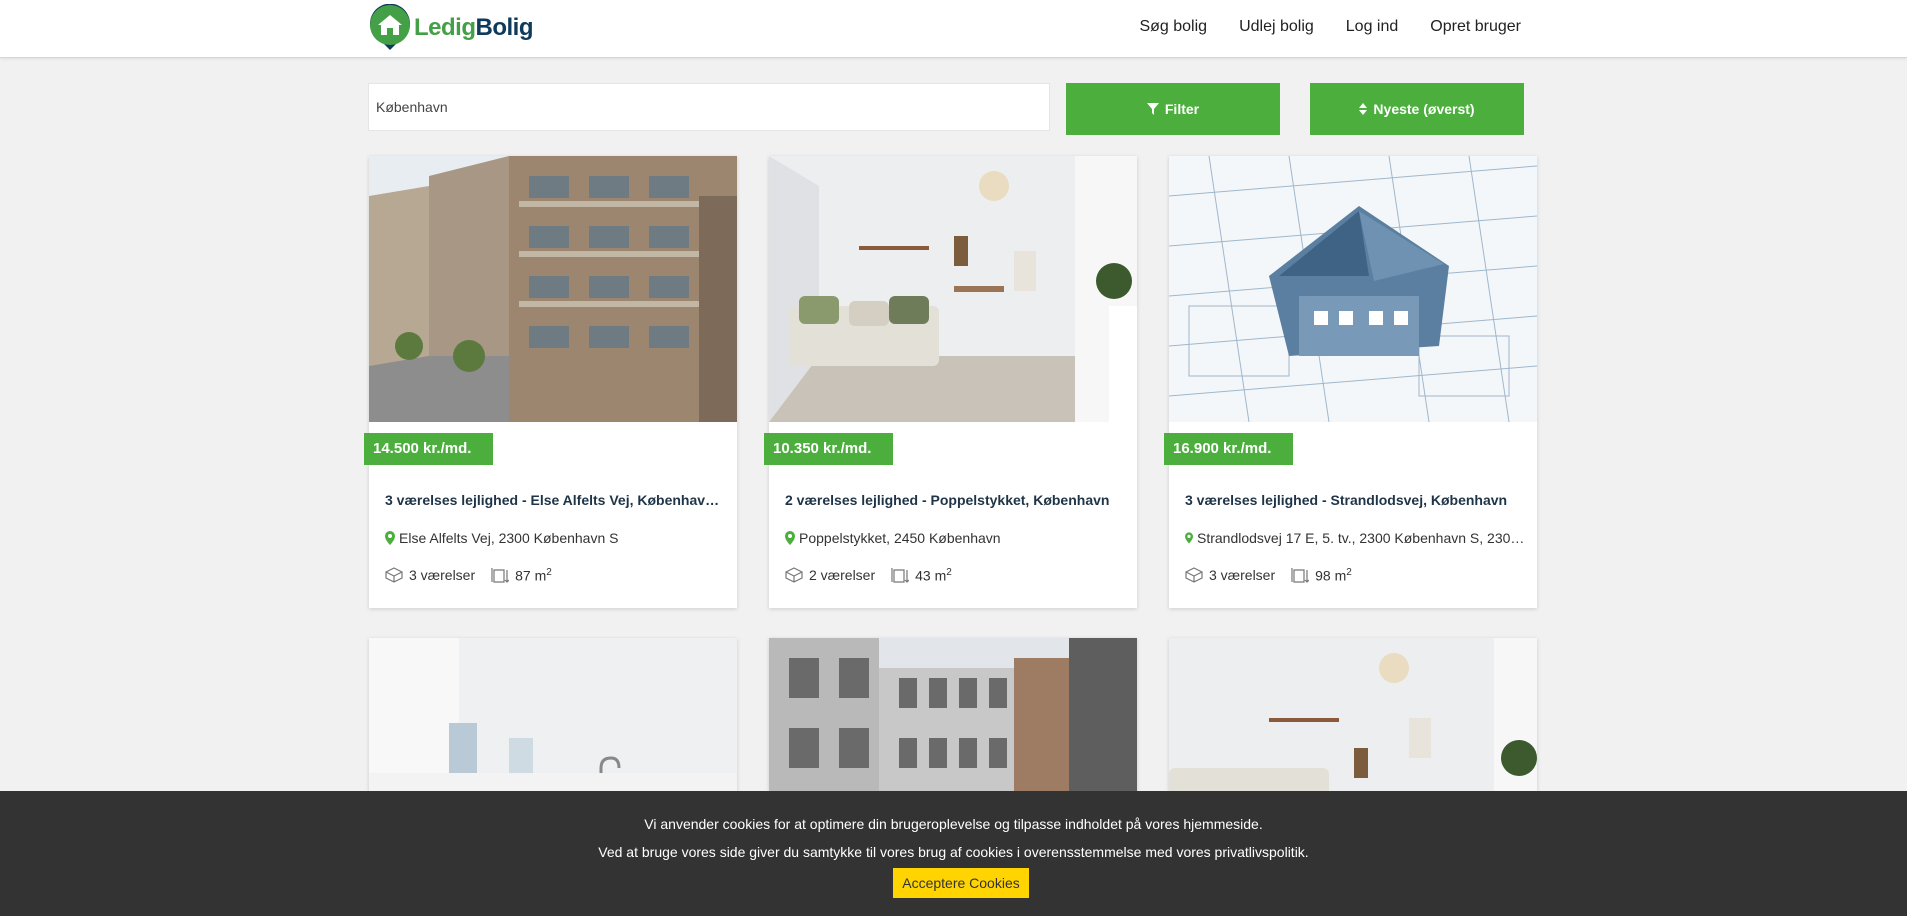  I want to click on rooms-info: 2 værelser, so click(830, 575).